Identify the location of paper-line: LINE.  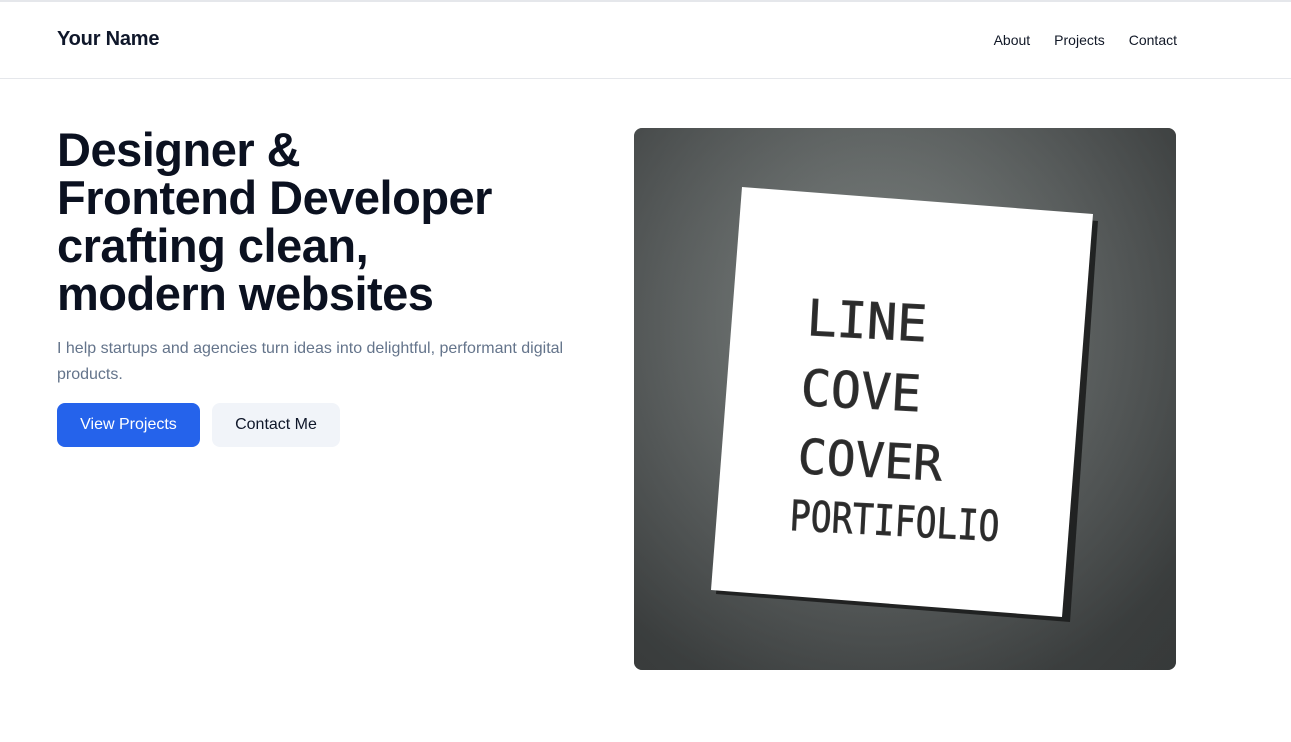
(866, 321).